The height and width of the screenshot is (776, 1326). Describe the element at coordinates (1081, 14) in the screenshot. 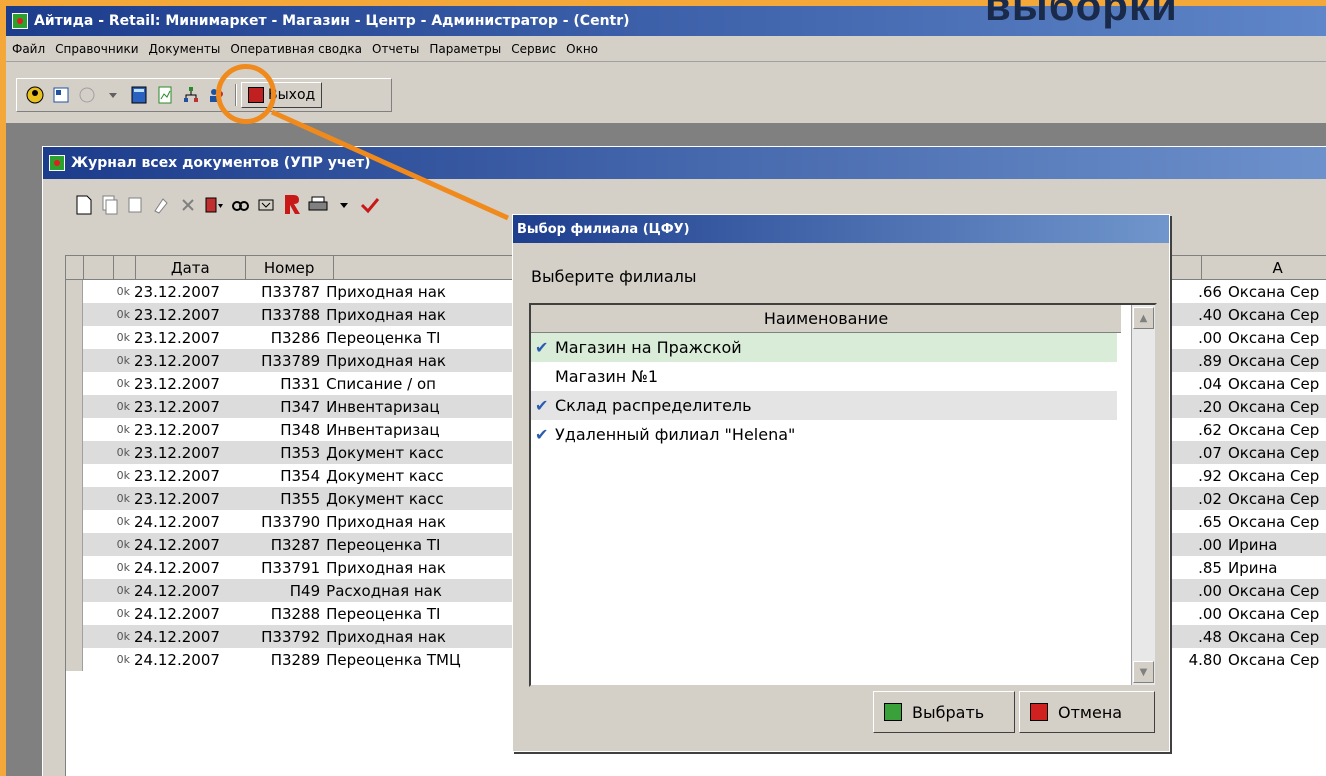

I see `slide-title: выборки` at that location.